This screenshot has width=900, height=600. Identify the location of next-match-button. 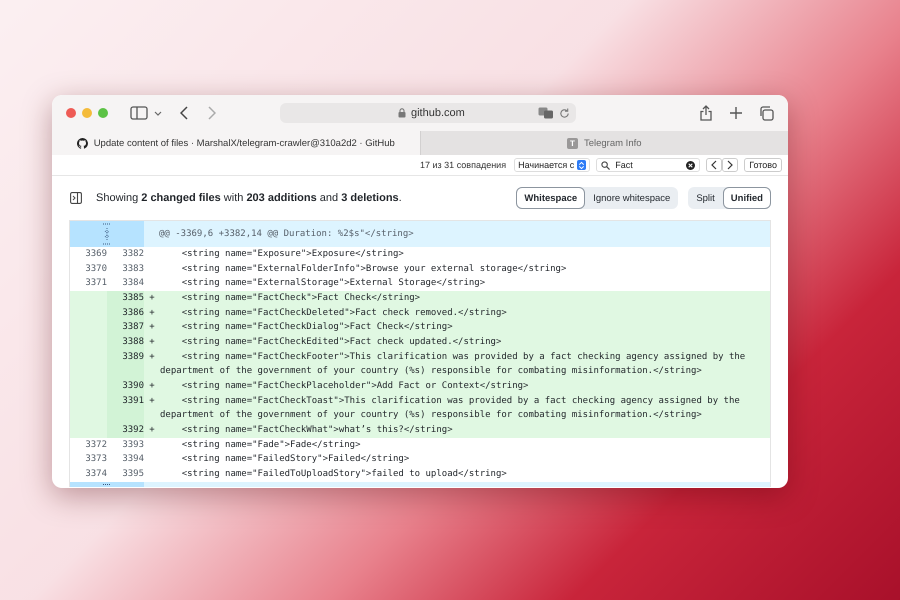
(730, 165).